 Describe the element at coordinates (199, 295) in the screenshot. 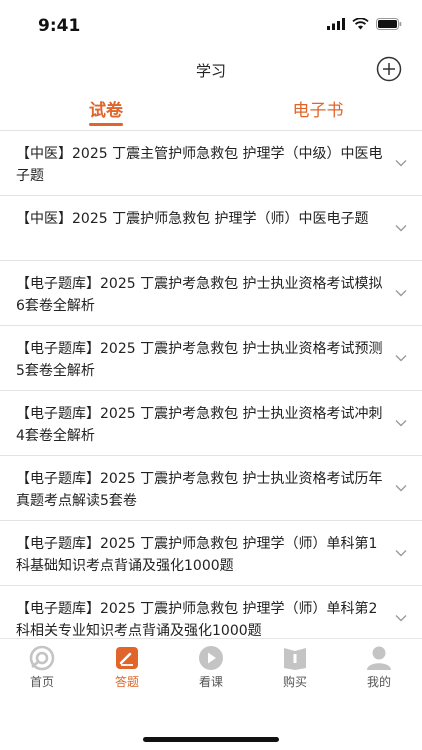

I see `item-title: 【电子题库】2025 丁震护考急救包 护士执业资格考试模拟6套卷全解析` at that location.